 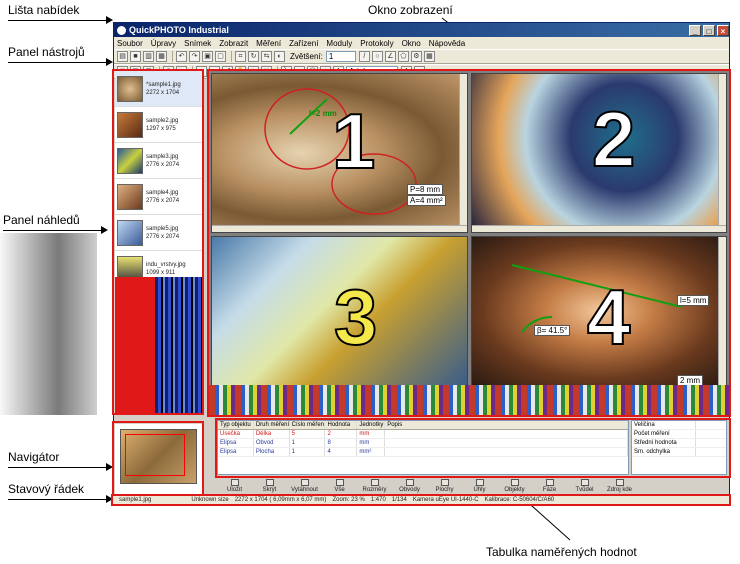 What do you see at coordinates (479, 486) in the screenshot?
I see `angles-button: Úhly` at bounding box center [479, 486].